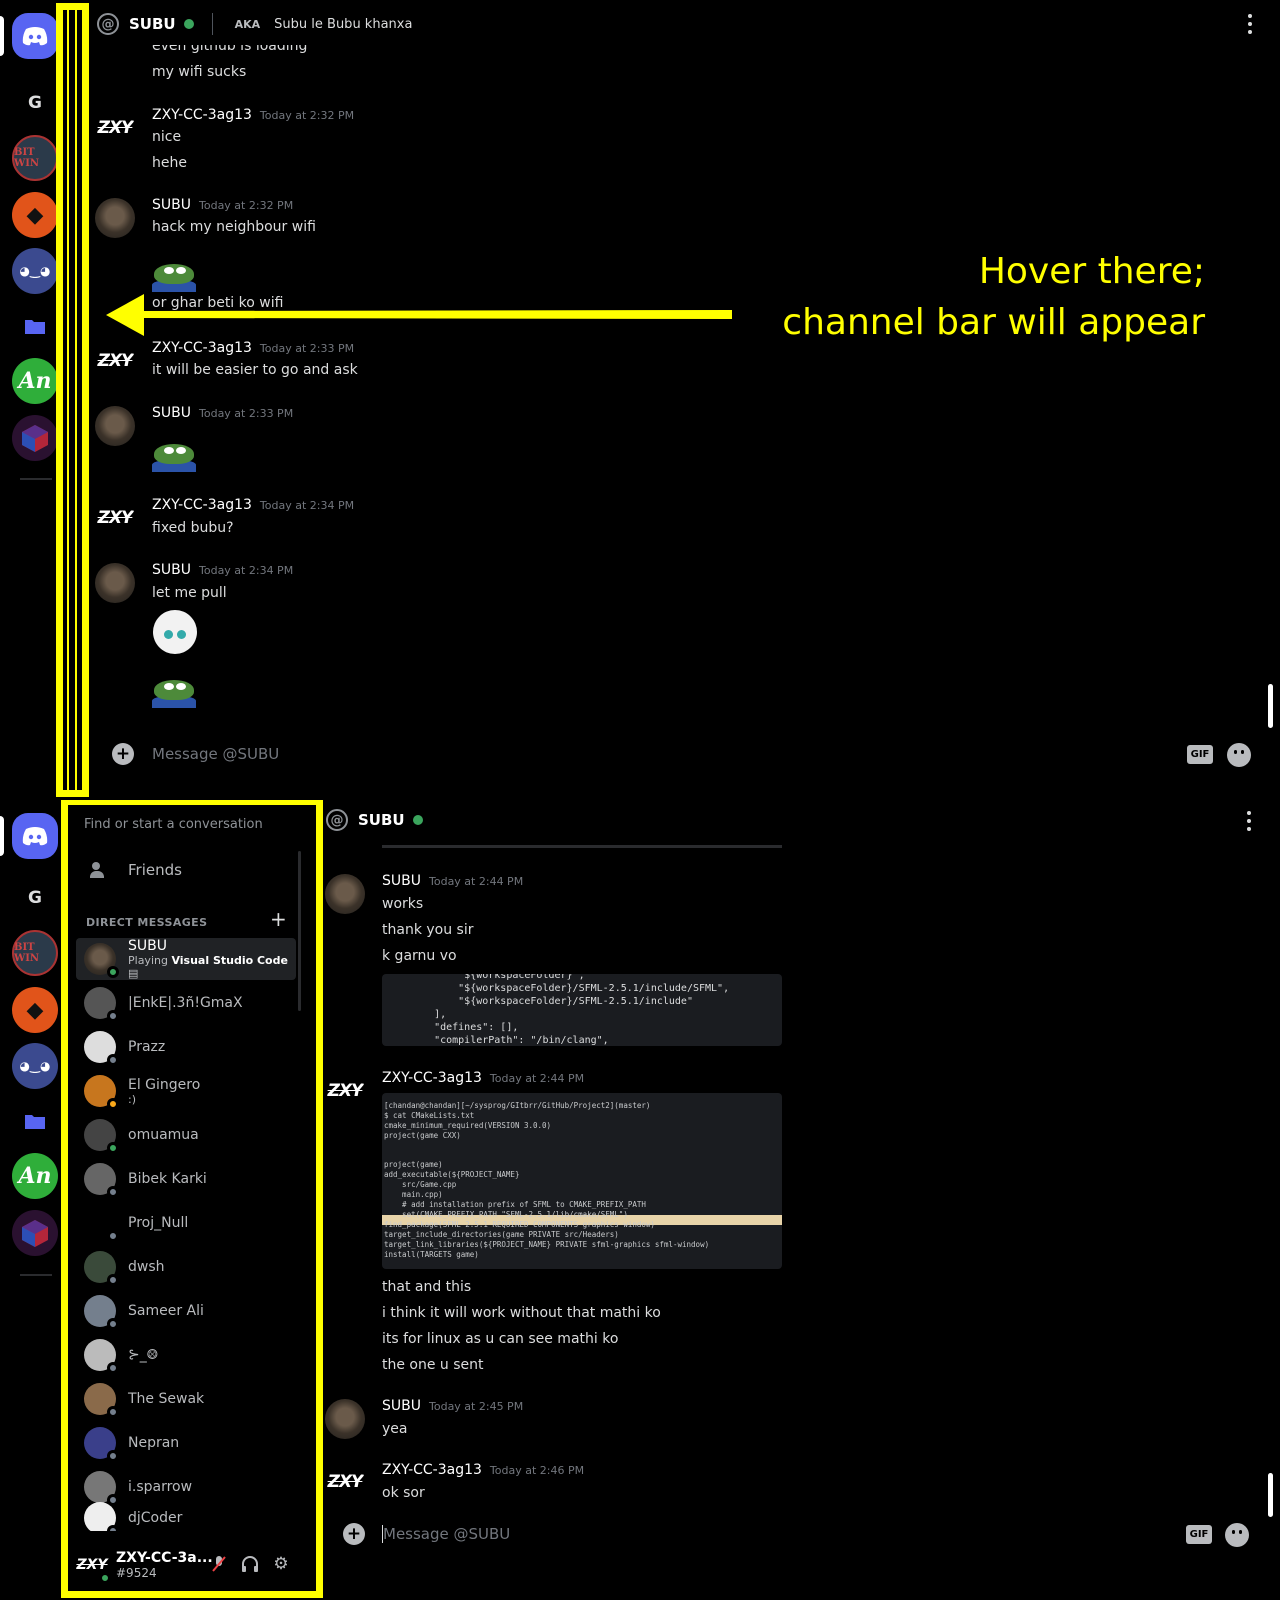 The width and height of the screenshot is (1280, 1600). What do you see at coordinates (199, 72) in the screenshot?
I see `message-line: my wifi sucks` at bounding box center [199, 72].